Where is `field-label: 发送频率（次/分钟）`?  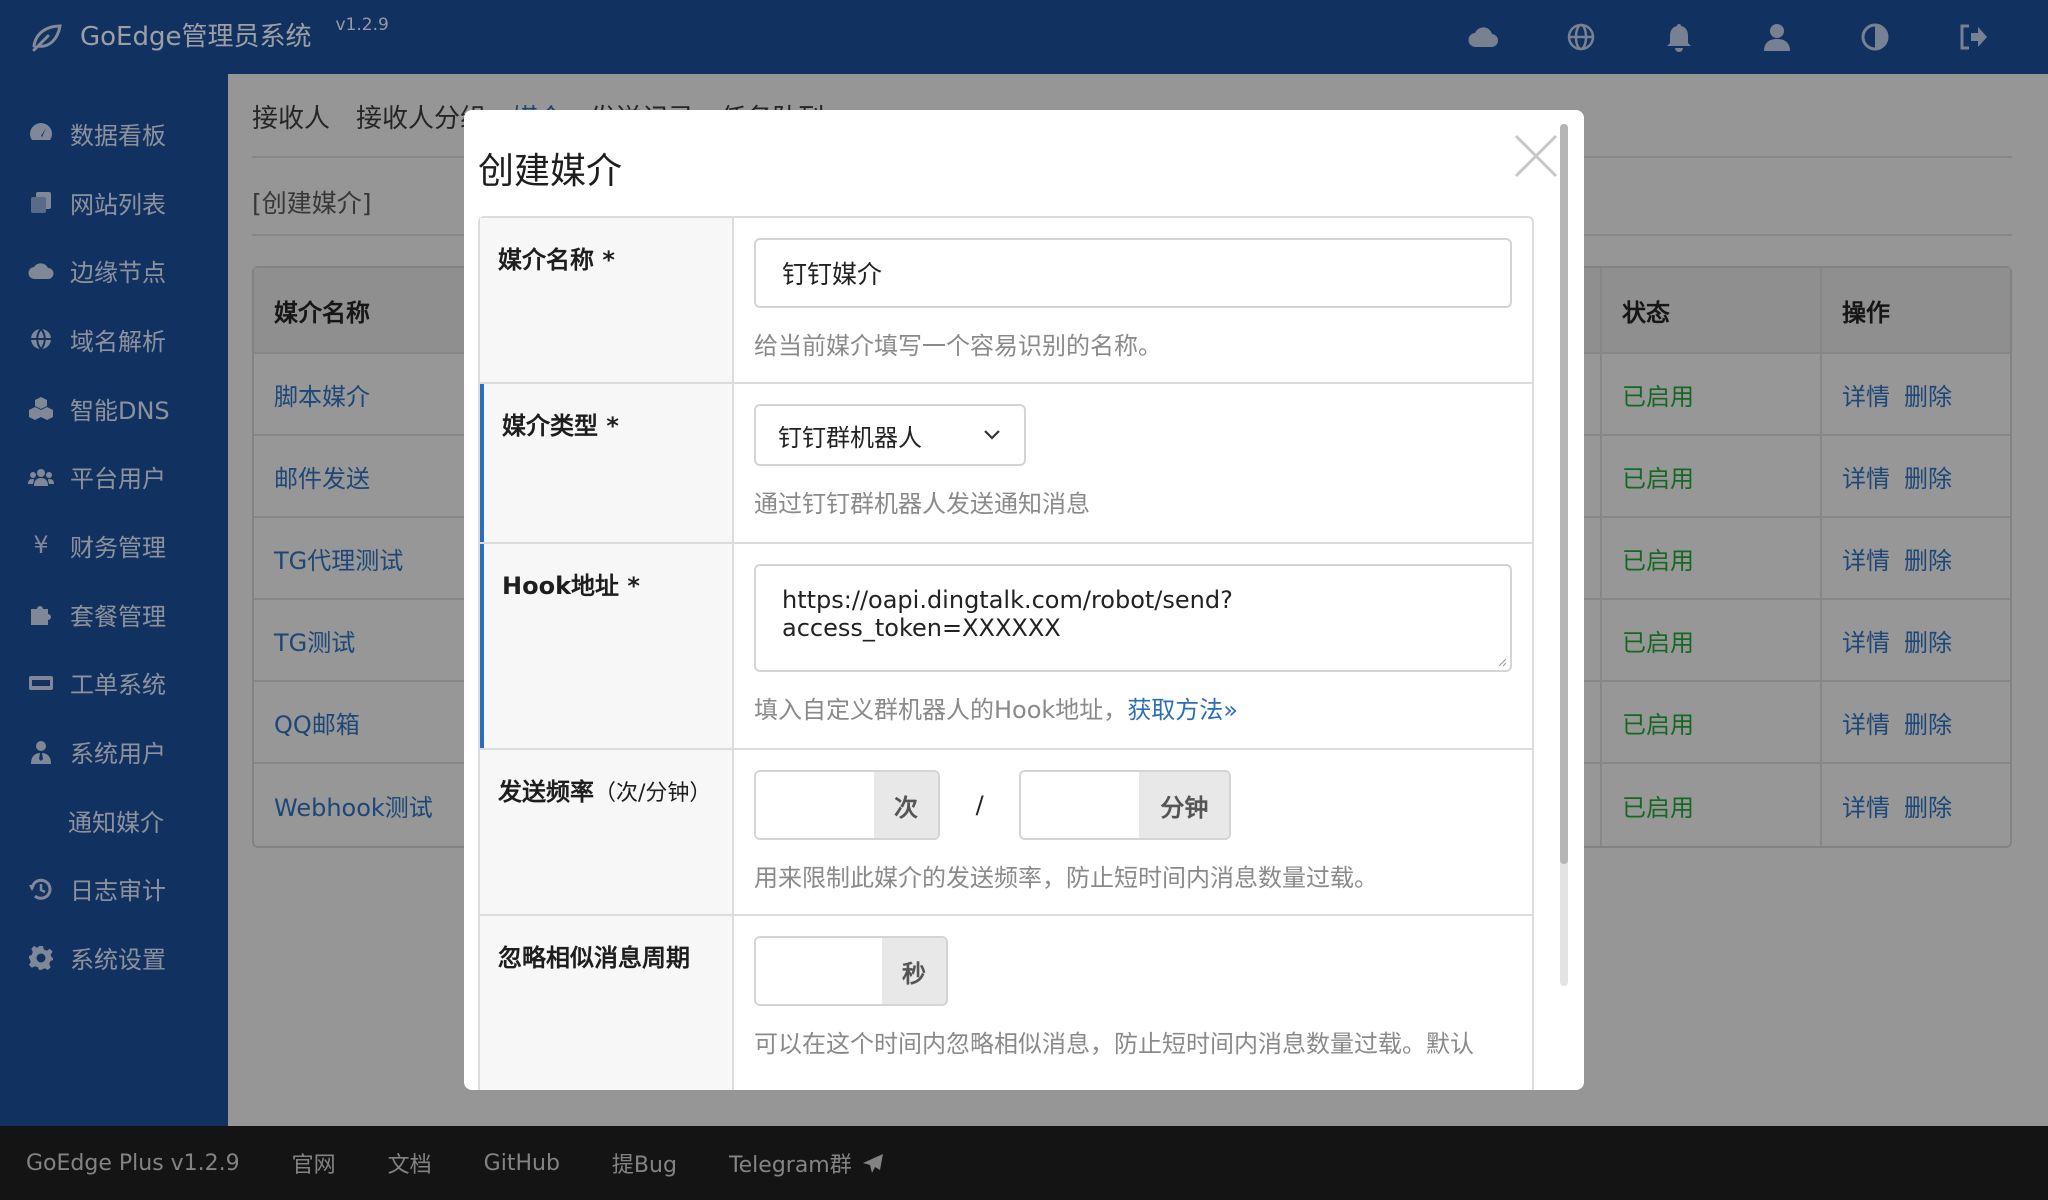 field-label: 发送频率（次/分钟） is located at coordinates (607, 832).